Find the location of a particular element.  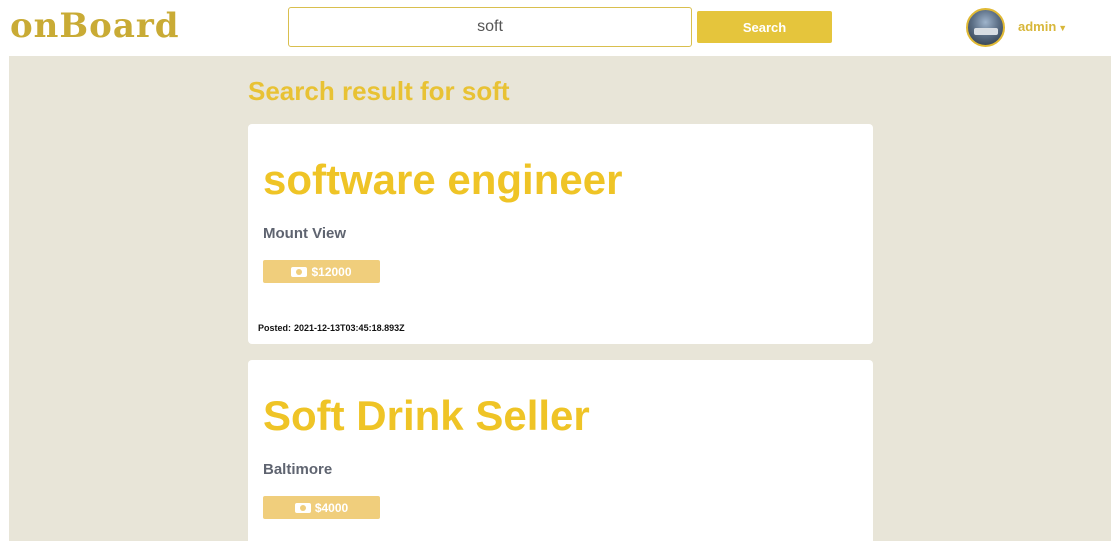

posted-label: Posted: is located at coordinates (275, 328).